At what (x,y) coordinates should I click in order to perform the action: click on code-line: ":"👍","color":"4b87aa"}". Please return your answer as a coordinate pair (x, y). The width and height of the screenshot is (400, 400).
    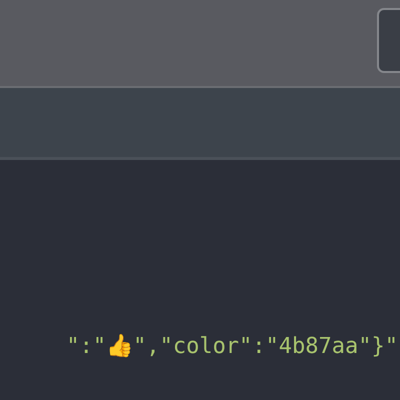
    Looking at the image, I should click on (232, 347).